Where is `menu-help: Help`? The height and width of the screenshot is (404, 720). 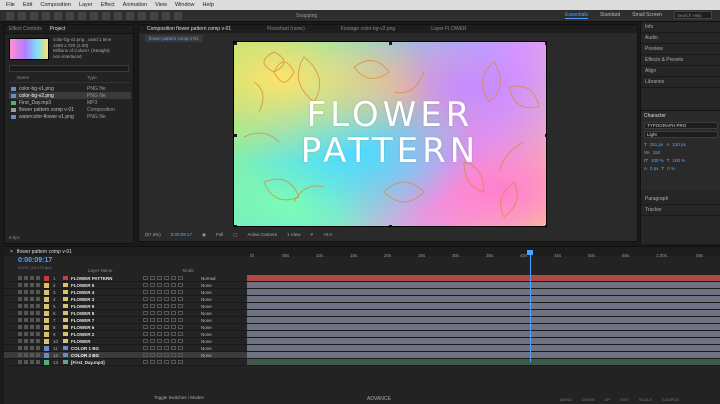 menu-help: Help is located at coordinates (208, 5).